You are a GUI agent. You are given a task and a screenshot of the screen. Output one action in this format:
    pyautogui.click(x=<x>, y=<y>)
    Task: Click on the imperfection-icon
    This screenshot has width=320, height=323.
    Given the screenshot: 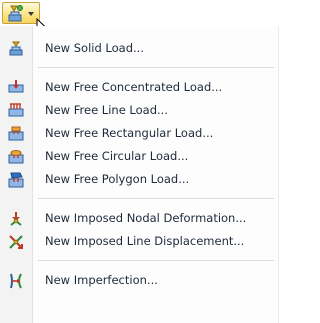 What is the action you would take?
    pyautogui.click(x=16, y=281)
    